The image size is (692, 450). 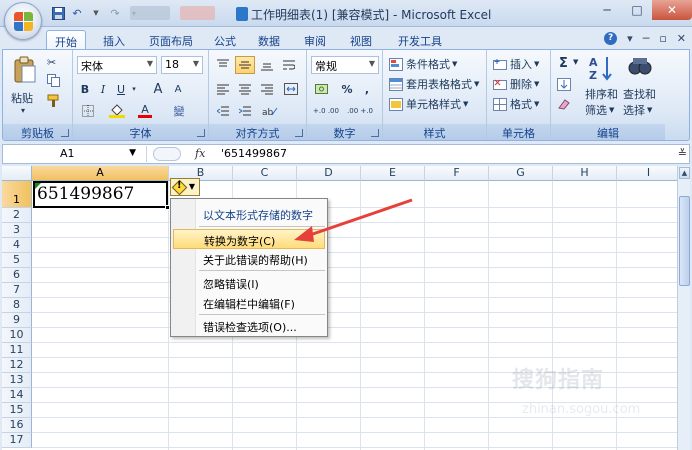 What do you see at coordinates (17, 173) in the screenshot?
I see `select-all-corner` at bounding box center [17, 173].